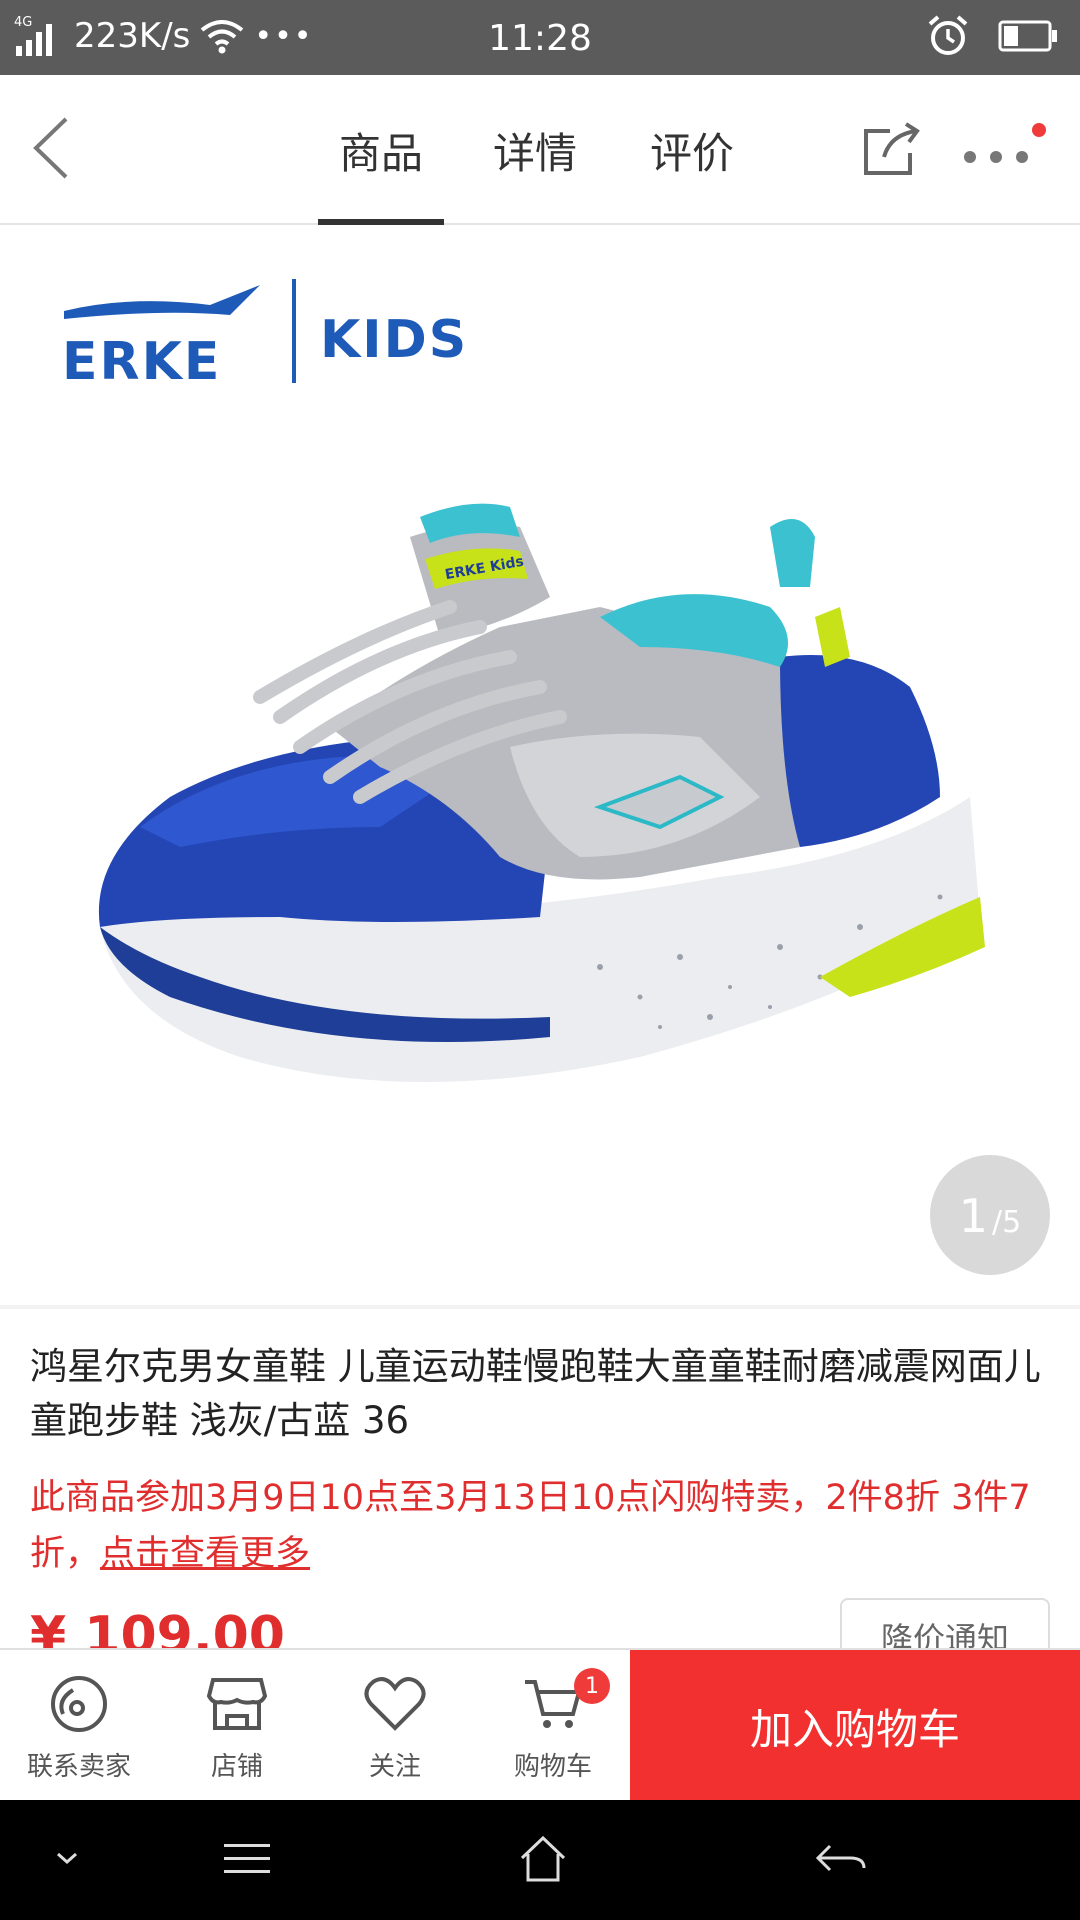 This screenshot has width=1080, height=1920. What do you see at coordinates (381, 150) in the screenshot?
I see `tab-product: 商品` at bounding box center [381, 150].